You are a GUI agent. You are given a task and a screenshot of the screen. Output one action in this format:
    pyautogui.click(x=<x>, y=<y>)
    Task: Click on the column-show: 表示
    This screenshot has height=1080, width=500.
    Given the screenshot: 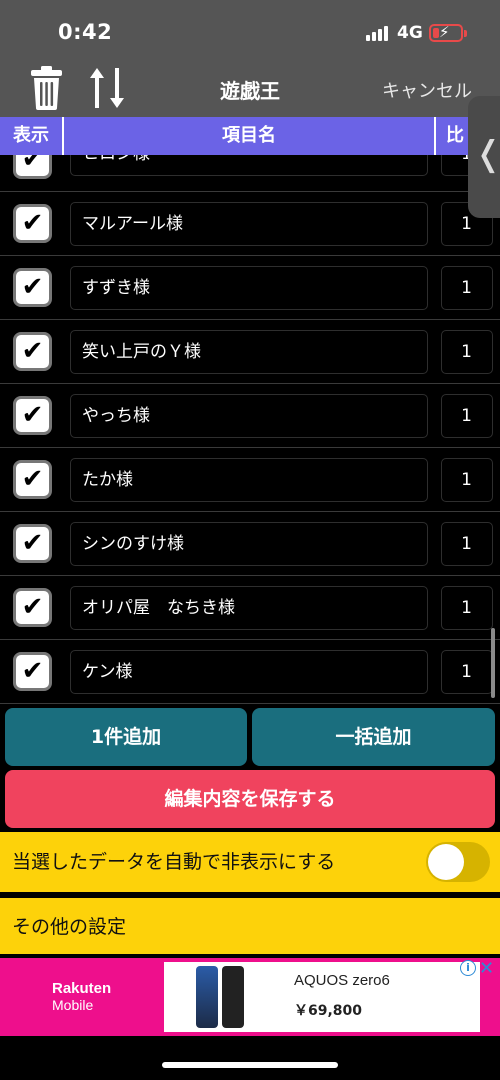 What is the action you would take?
    pyautogui.click(x=32, y=136)
    